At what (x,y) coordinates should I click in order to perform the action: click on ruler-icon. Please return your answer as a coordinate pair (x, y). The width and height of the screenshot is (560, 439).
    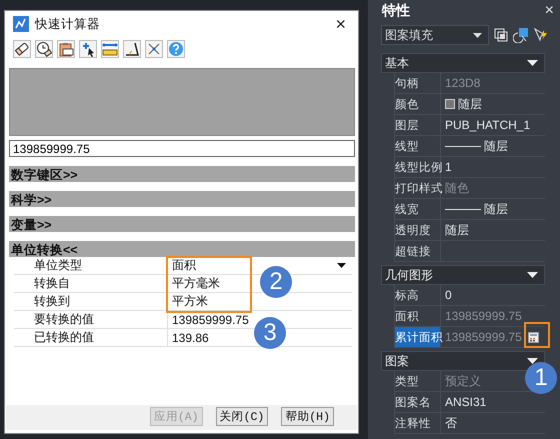
    Looking at the image, I should click on (110, 49).